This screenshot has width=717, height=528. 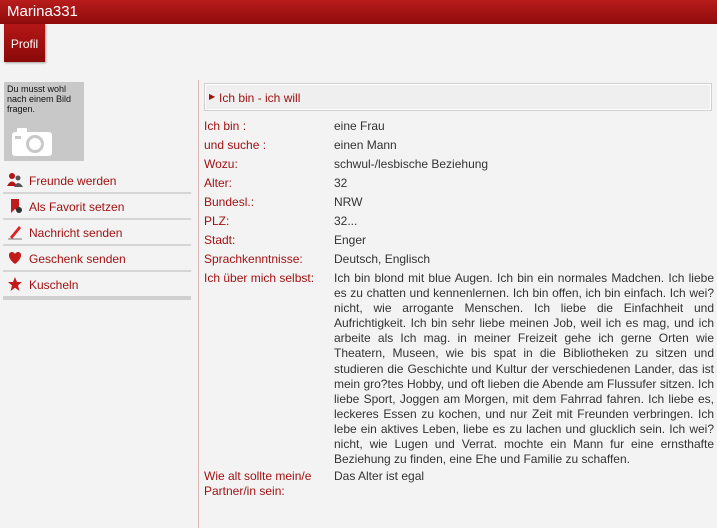 I want to click on section-title: Ich bin - ich will, so click(x=260, y=98).